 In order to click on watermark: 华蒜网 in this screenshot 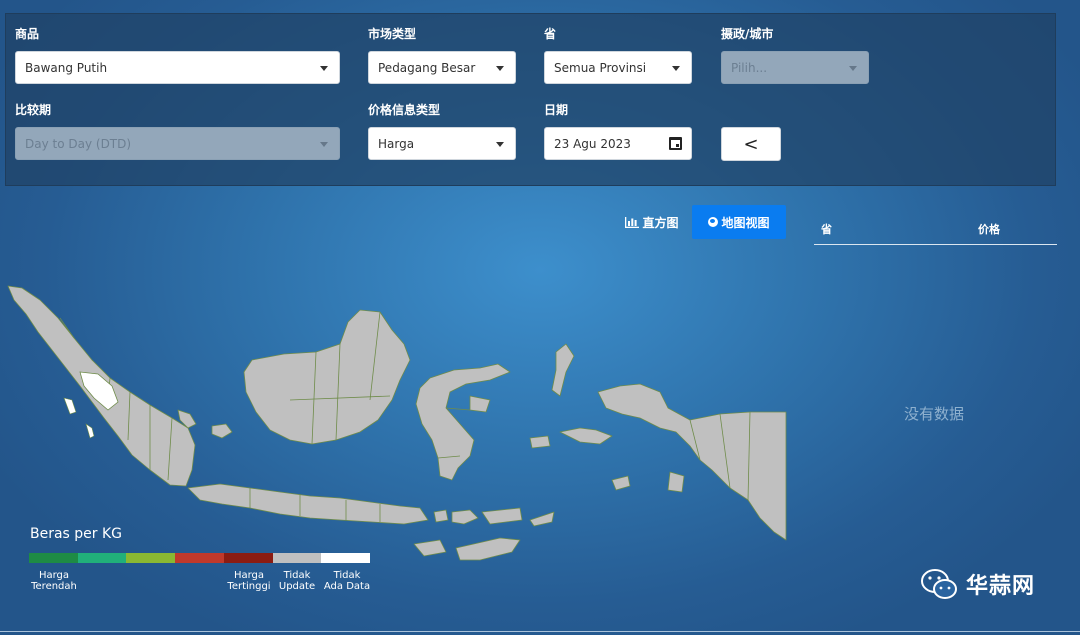, I will do `click(977, 584)`.